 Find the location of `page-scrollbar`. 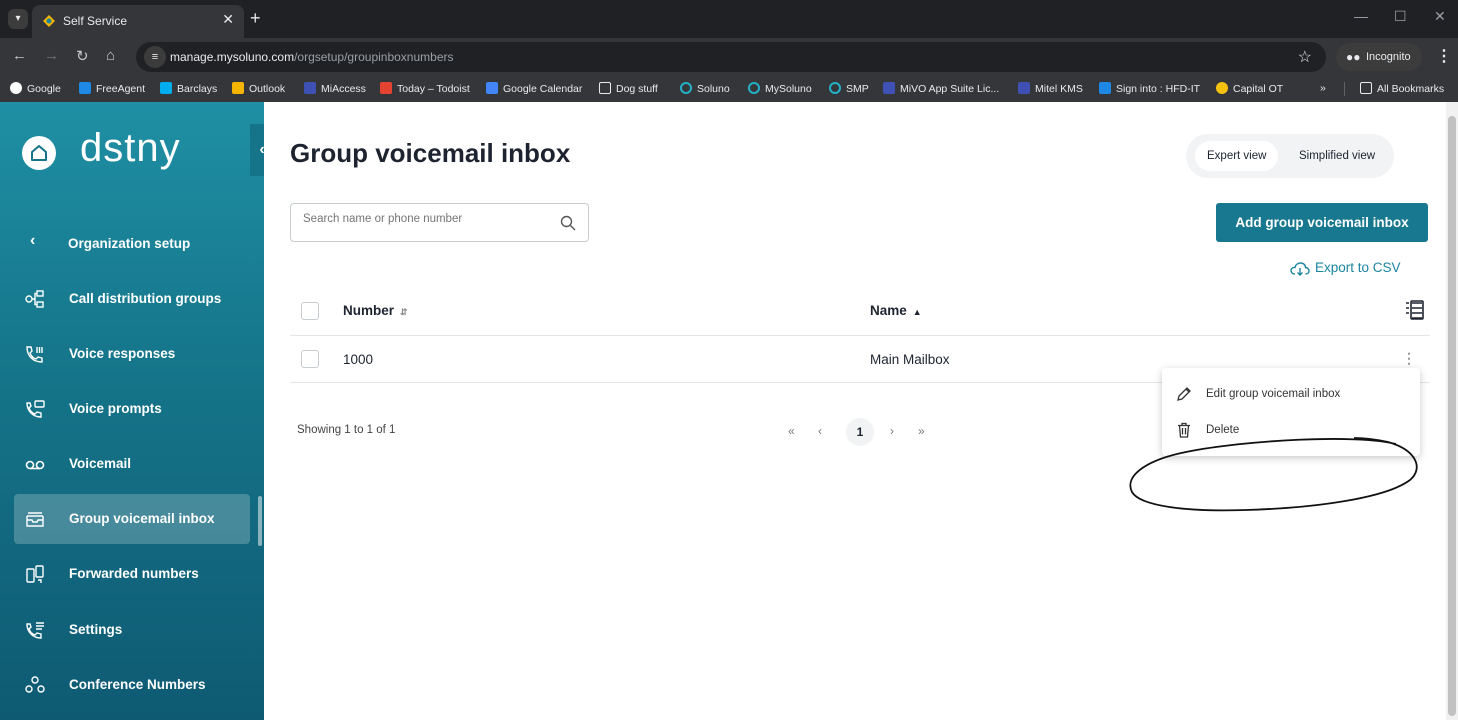

page-scrollbar is located at coordinates (1452, 411).